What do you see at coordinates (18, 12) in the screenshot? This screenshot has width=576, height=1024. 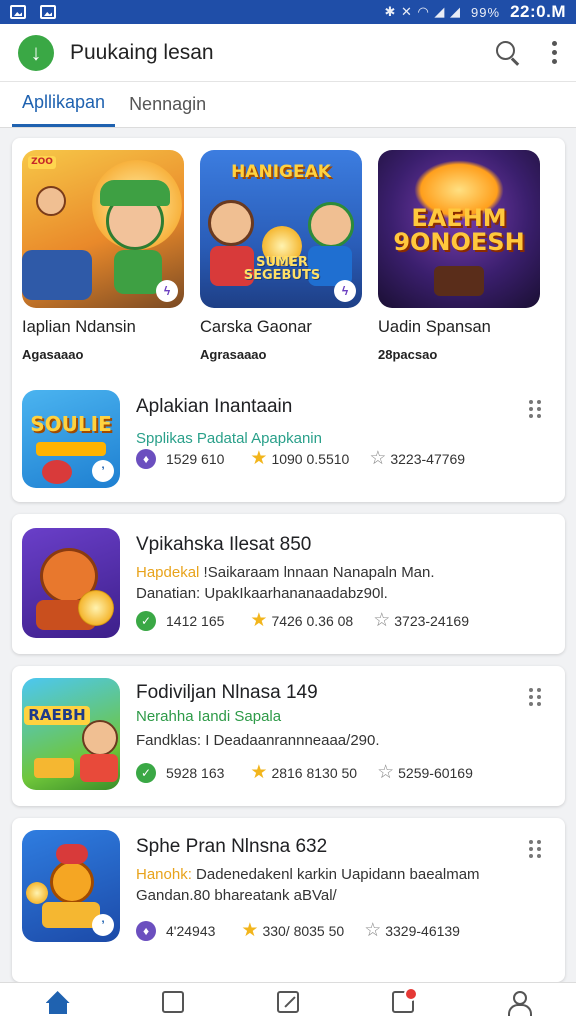 I see `image-notification-icon` at bounding box center [18, 12].